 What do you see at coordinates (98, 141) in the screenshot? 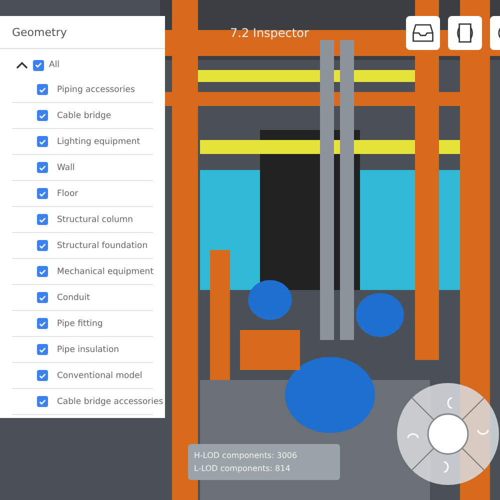
I see `item-label: Lighting equipment` at bounding box center [98, 141].